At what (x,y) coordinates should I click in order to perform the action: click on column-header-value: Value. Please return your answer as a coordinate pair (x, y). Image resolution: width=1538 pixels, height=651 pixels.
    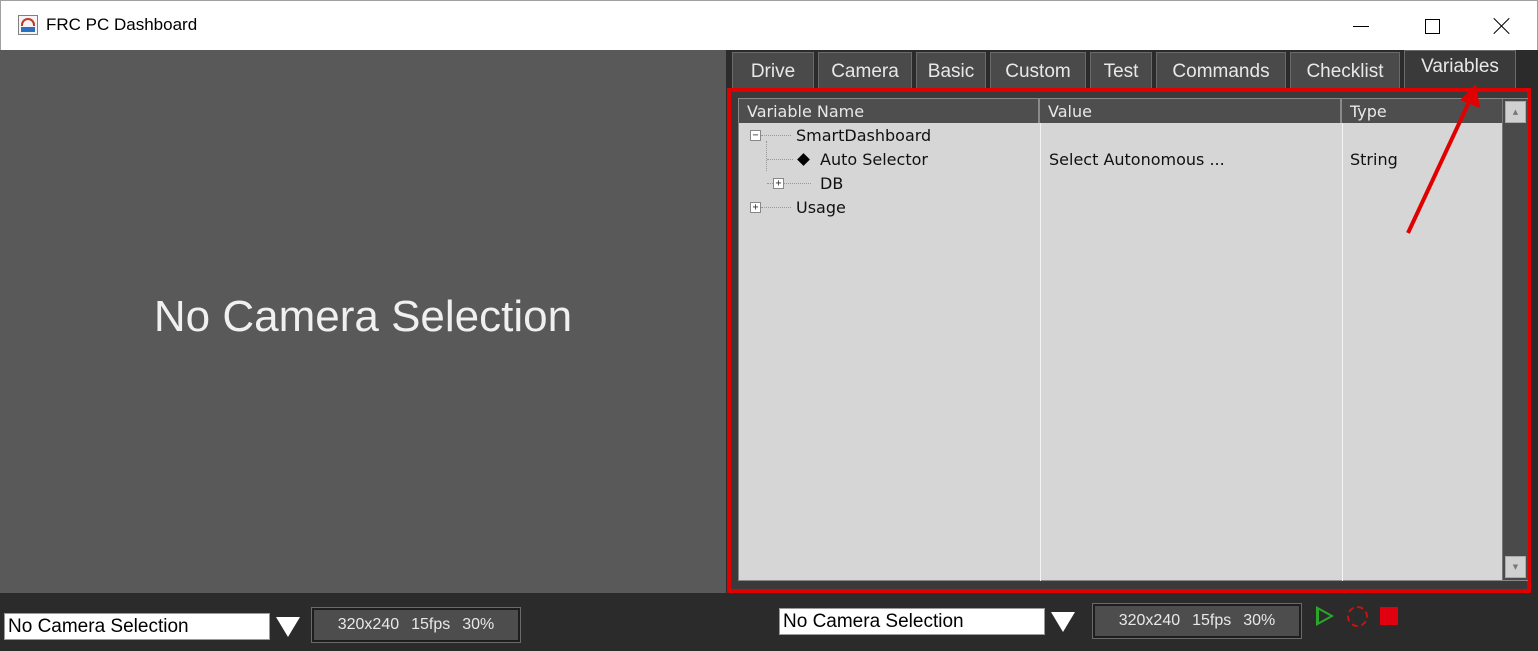
    Looking at the image, I should click on (1191, 111).